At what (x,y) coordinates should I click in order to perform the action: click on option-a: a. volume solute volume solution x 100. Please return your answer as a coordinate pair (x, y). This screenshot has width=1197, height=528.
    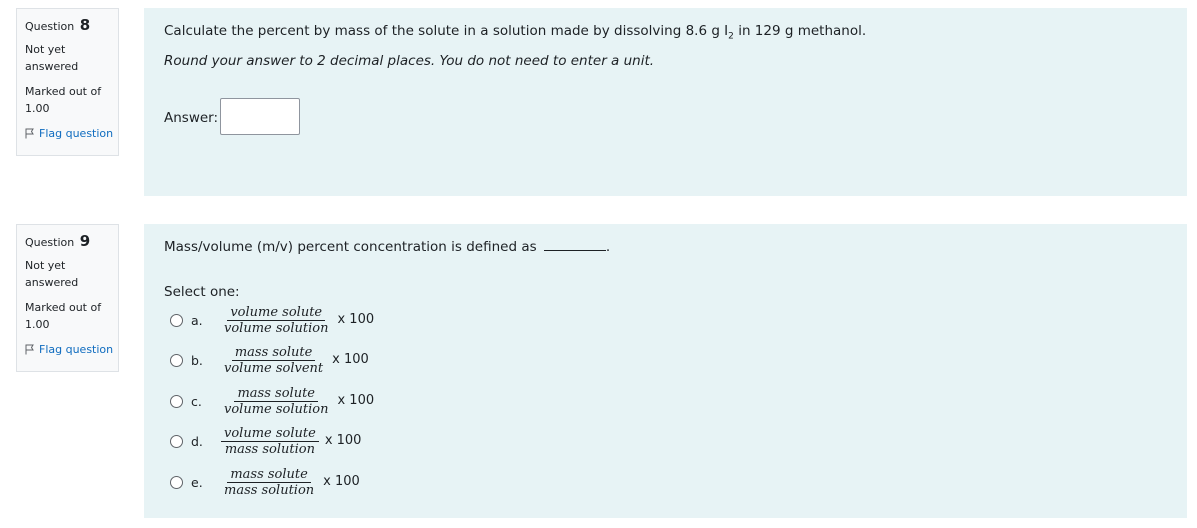
    Looking at the image, I should click on (272, 320).